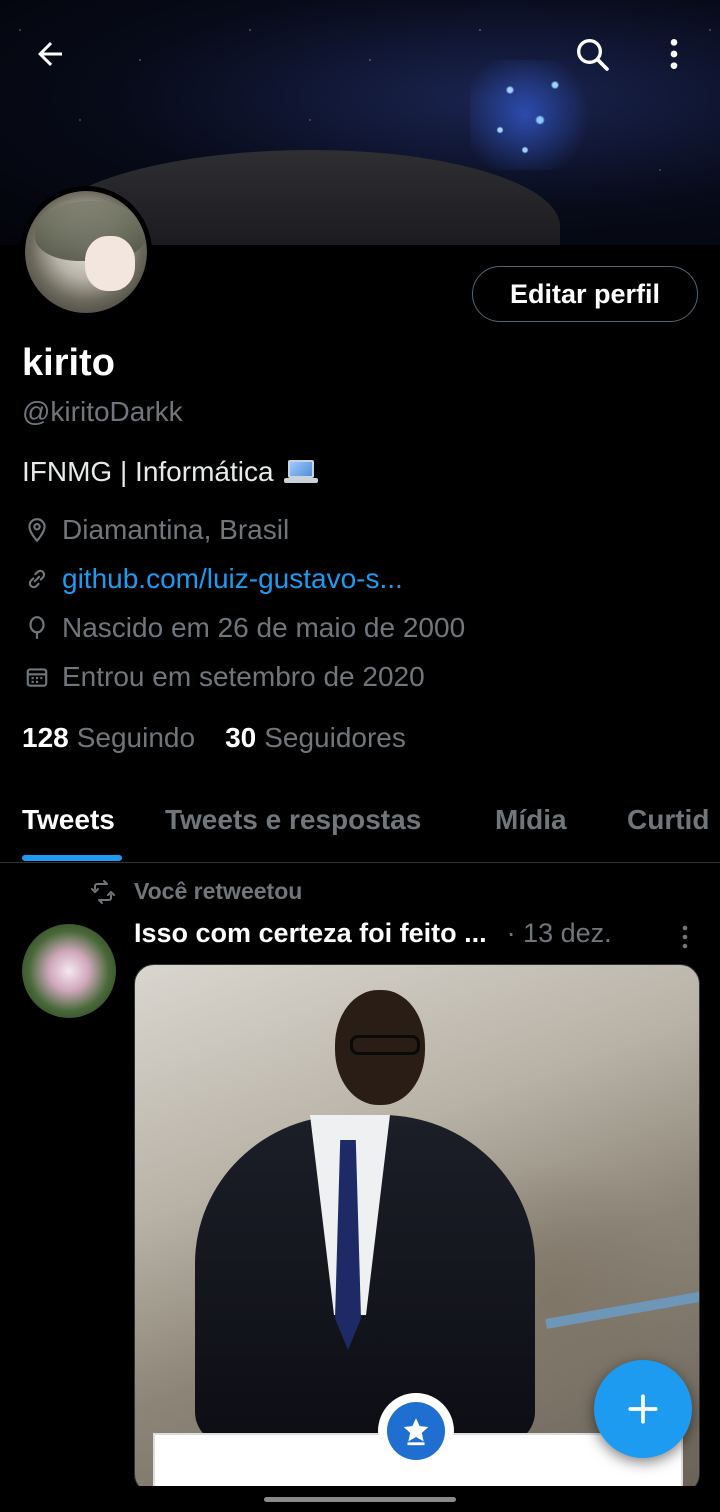  I want to click on followers-link: 30 Seguidores, so click(315, 738).